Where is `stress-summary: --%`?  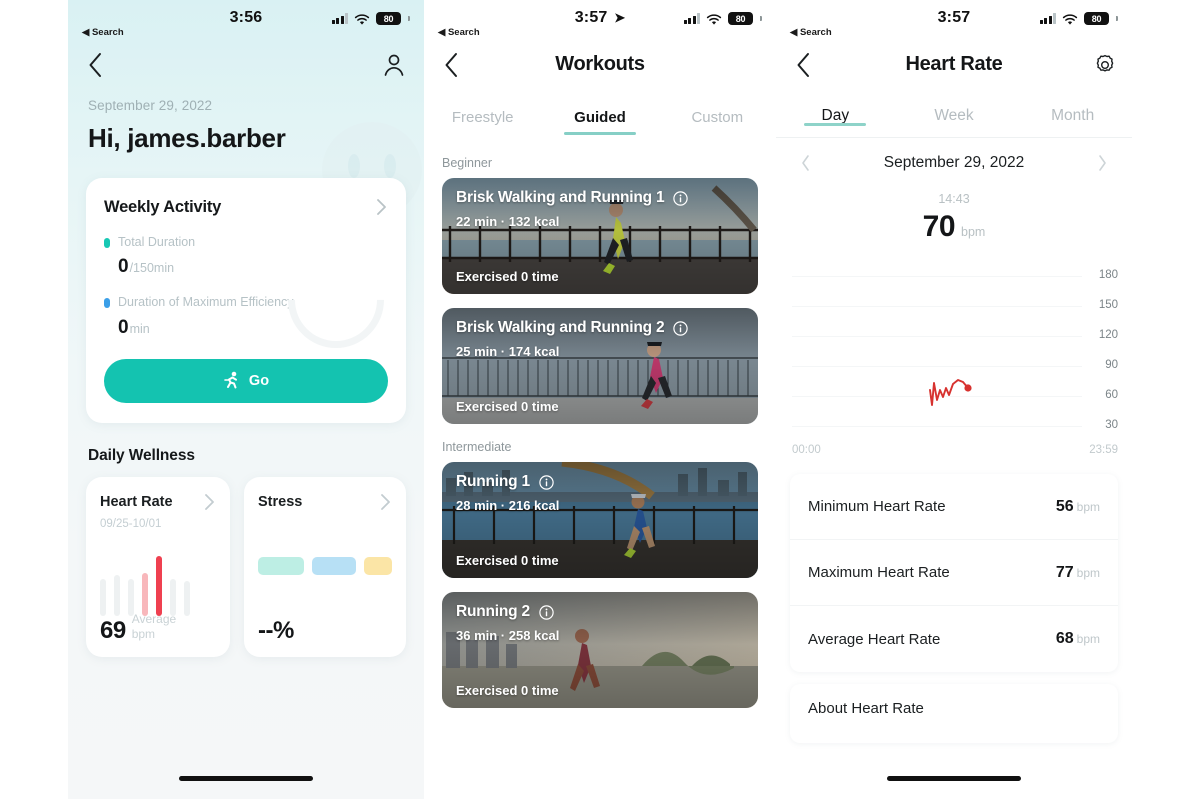
stress-summary: --% is located at coordinates (276, 630).